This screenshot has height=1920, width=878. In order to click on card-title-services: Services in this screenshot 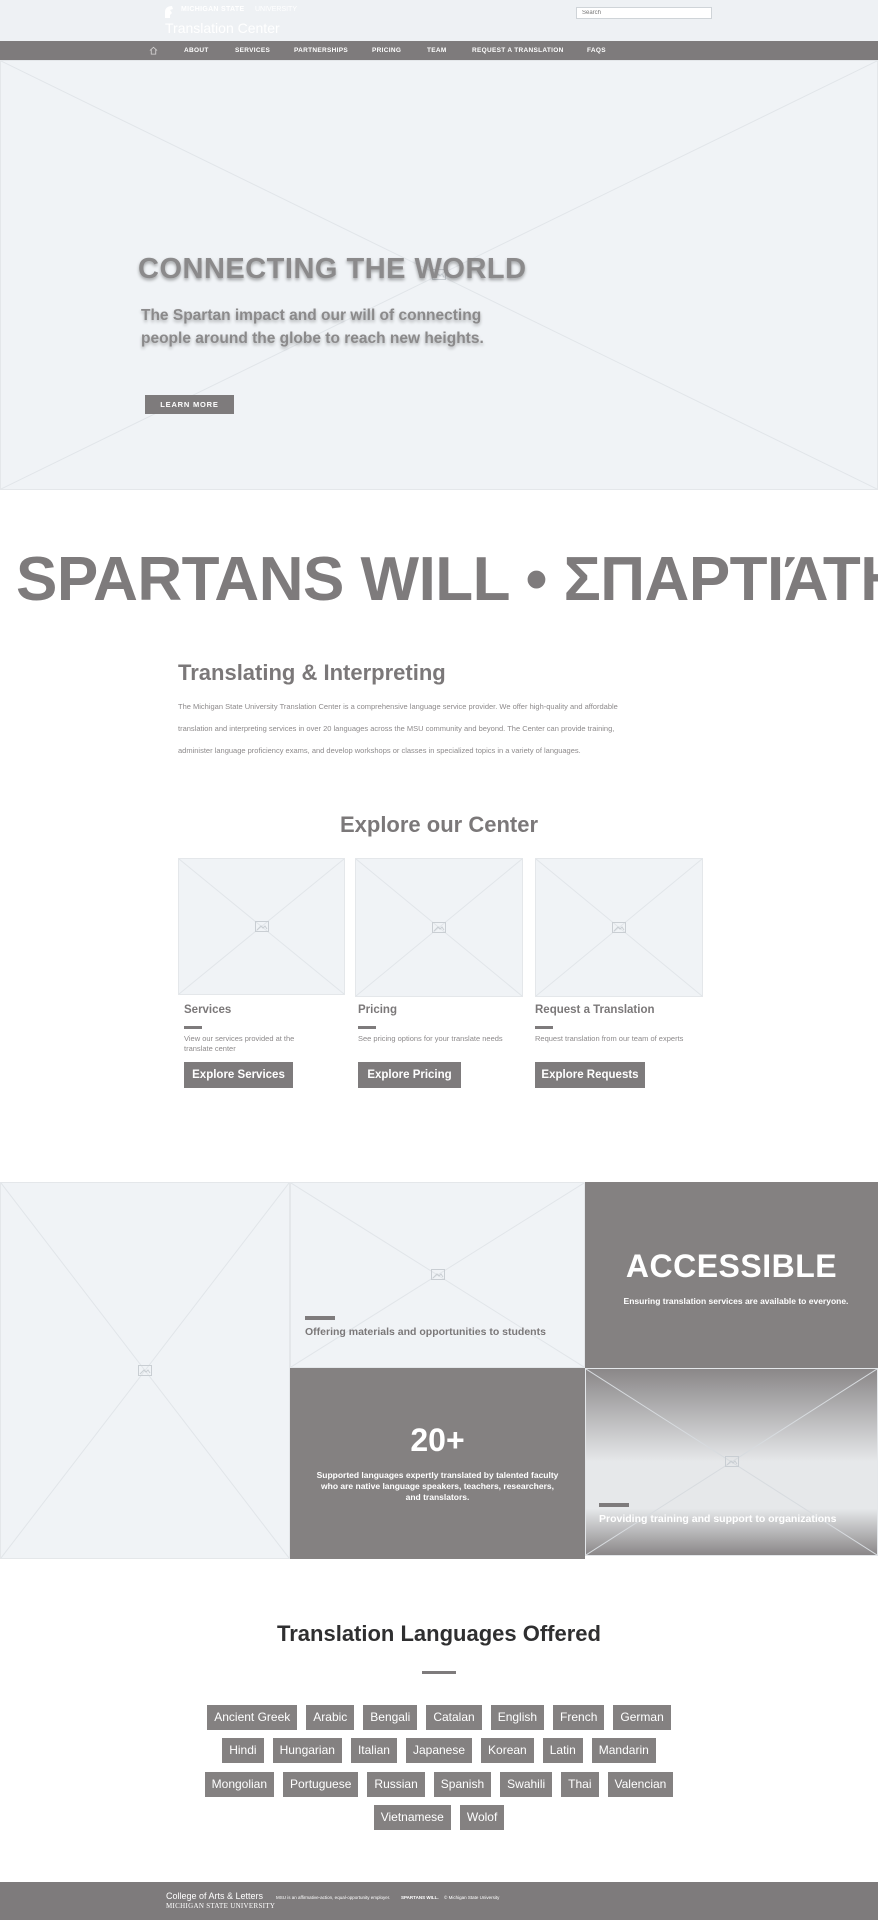, I will do `click(208, 1010)`.